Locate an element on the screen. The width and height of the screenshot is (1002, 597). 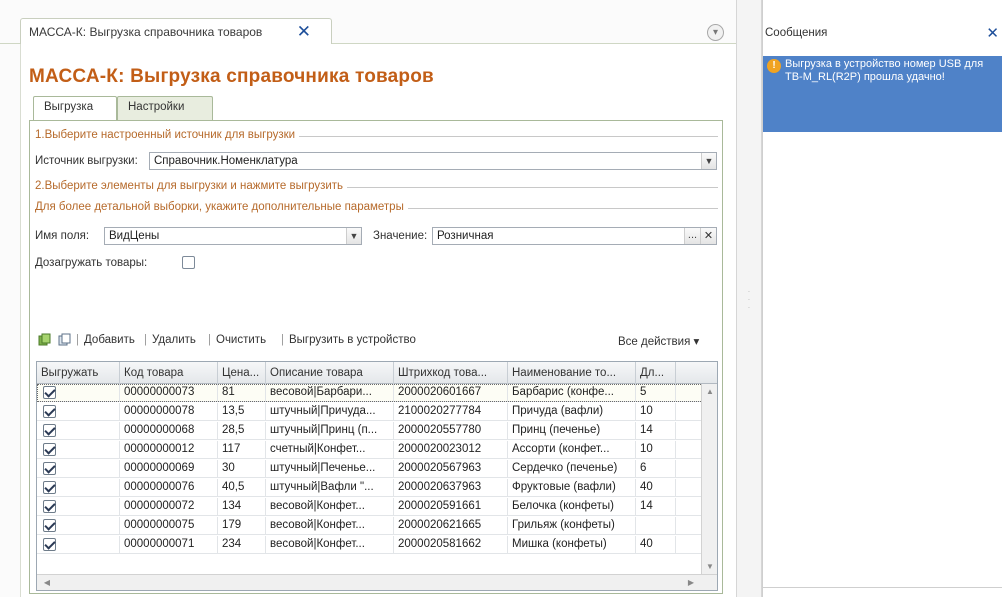
cell-length is located at coordinates (656, 526).